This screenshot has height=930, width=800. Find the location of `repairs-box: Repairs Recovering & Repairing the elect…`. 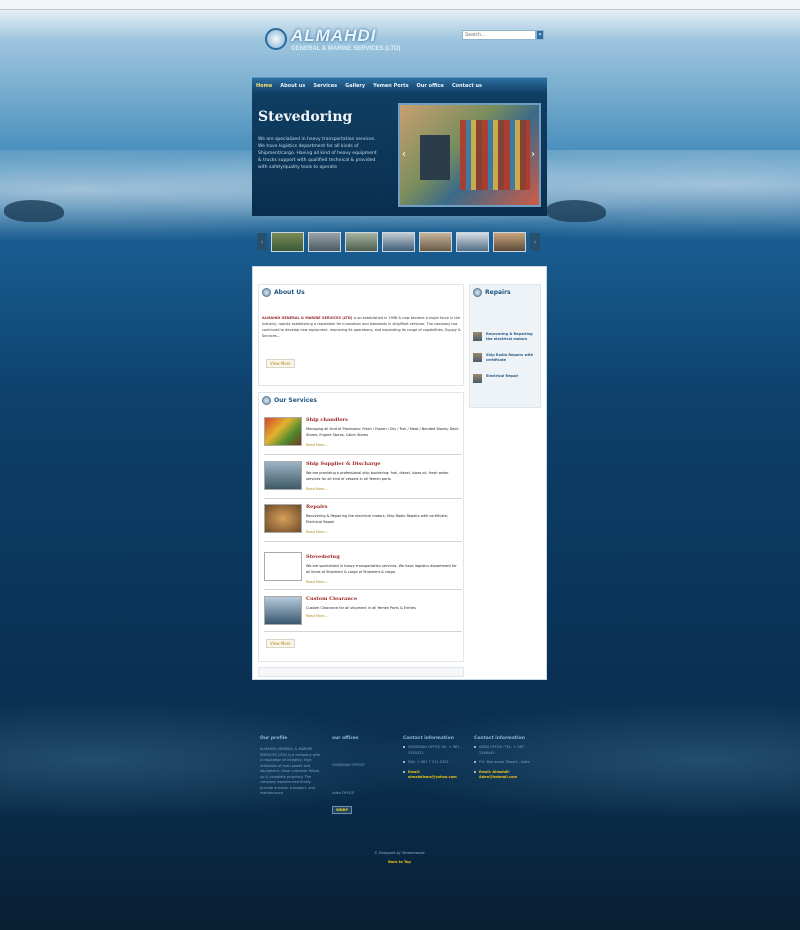

repairs-box: Repairs Recovering & Repairing the elect… is located at coordinates (505, 346).